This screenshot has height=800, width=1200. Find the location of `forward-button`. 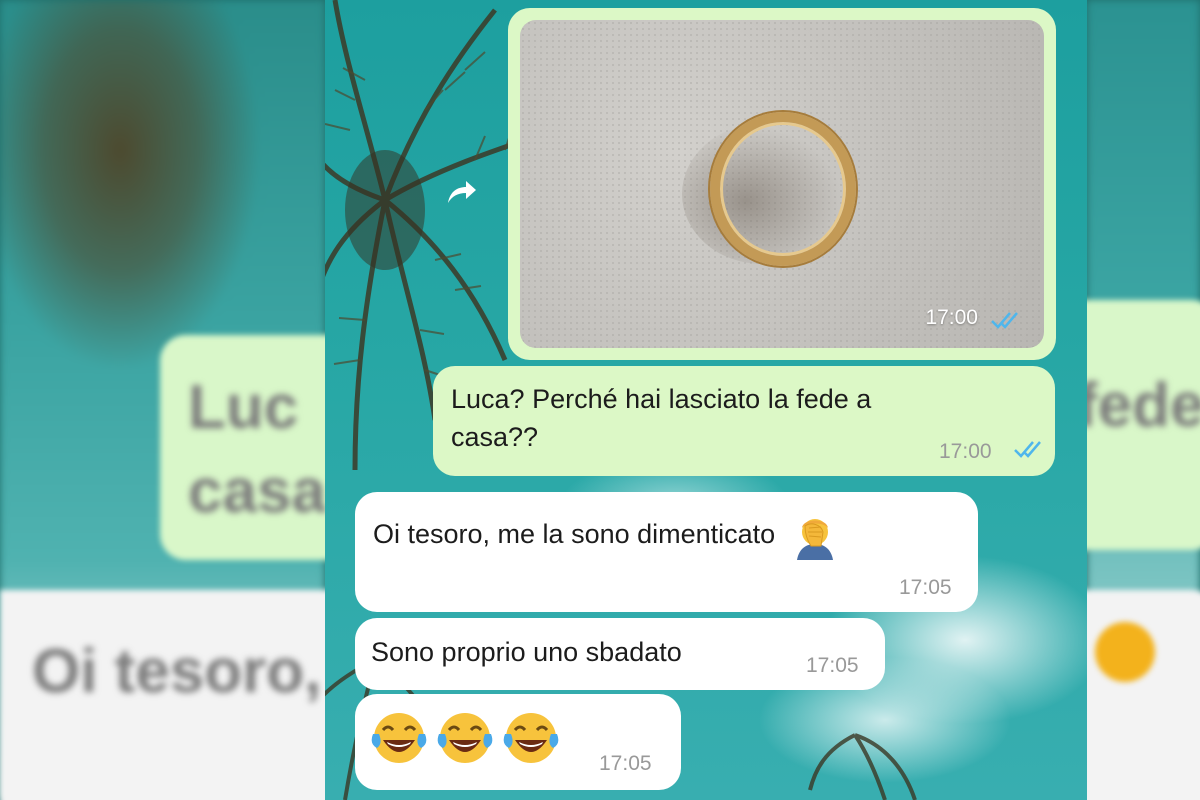

forward-button is located at coordinates (461, 192).